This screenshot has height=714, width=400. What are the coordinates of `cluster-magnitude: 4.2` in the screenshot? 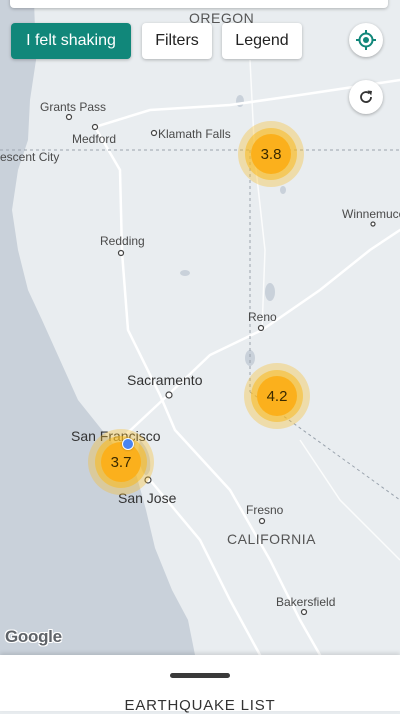 It's located at (277, 396).